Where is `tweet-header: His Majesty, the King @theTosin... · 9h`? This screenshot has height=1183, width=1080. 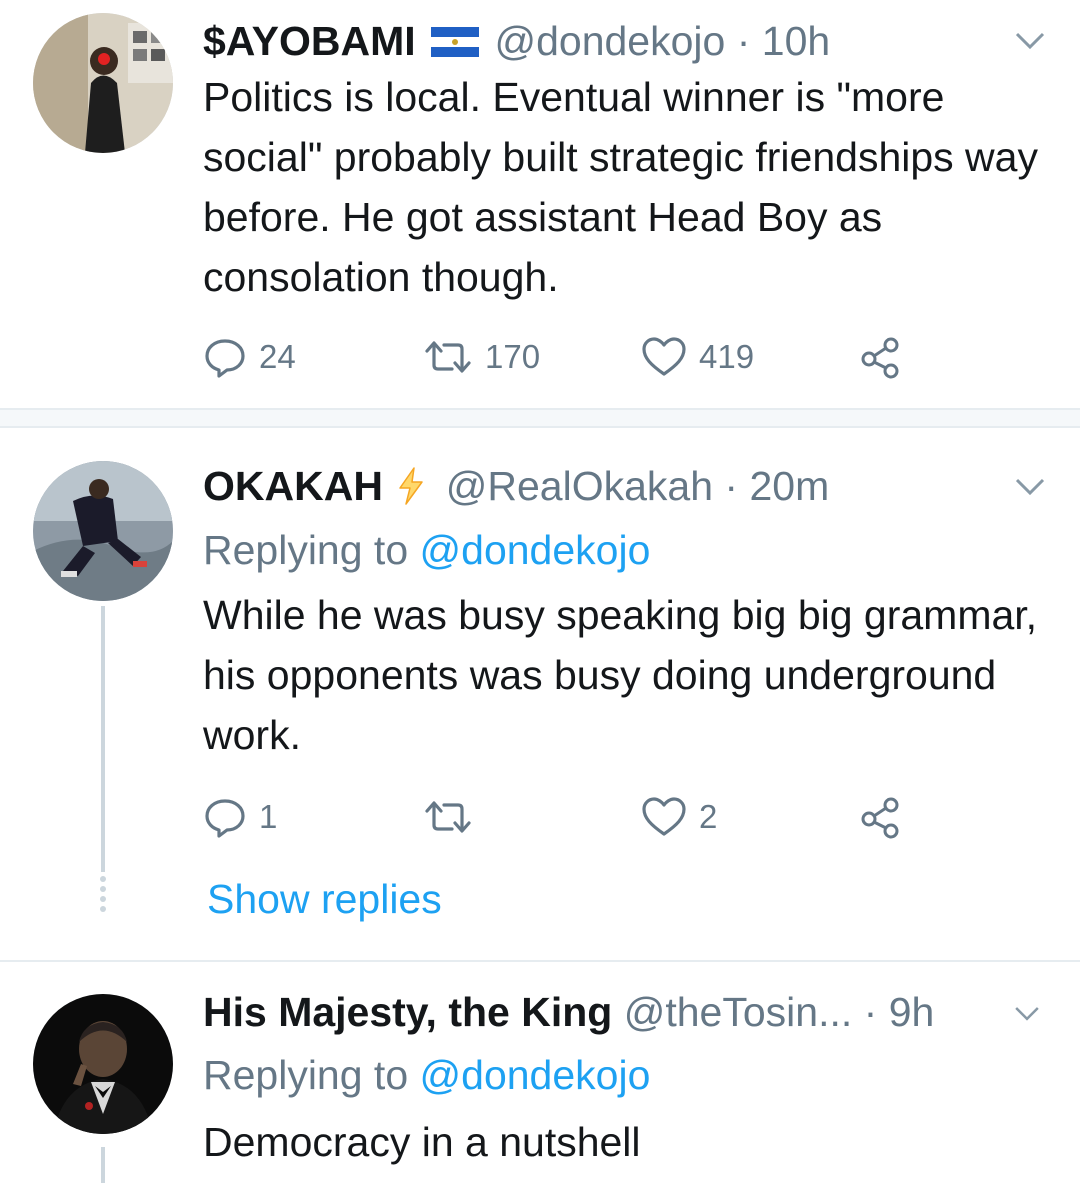
tweet-header: His Majesty, the King @theTosin... · 9h is located at coordinates (568, 1012).